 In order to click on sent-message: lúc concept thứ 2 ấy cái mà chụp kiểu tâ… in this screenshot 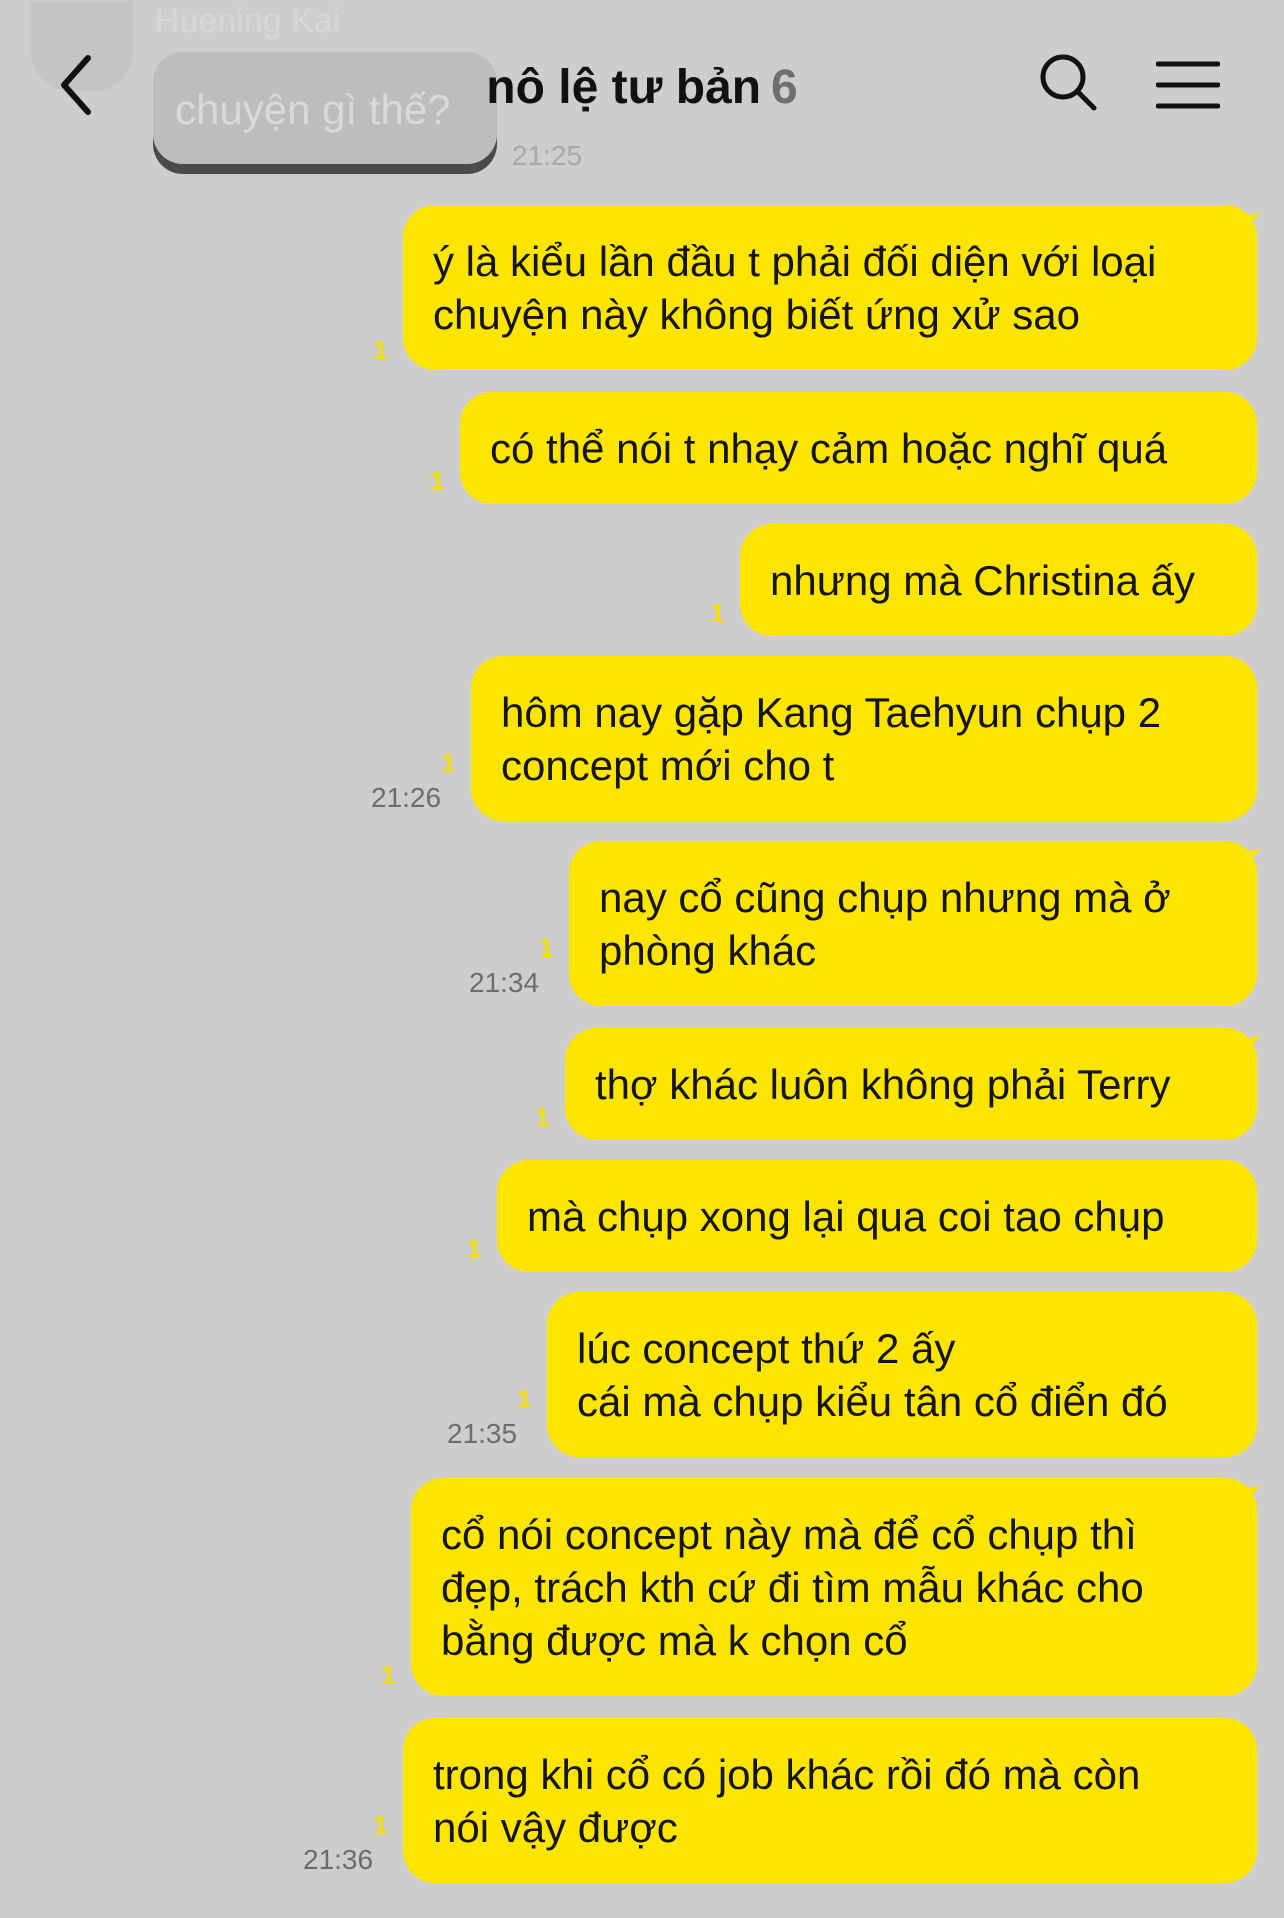, I will do `click(852, 1374)`.